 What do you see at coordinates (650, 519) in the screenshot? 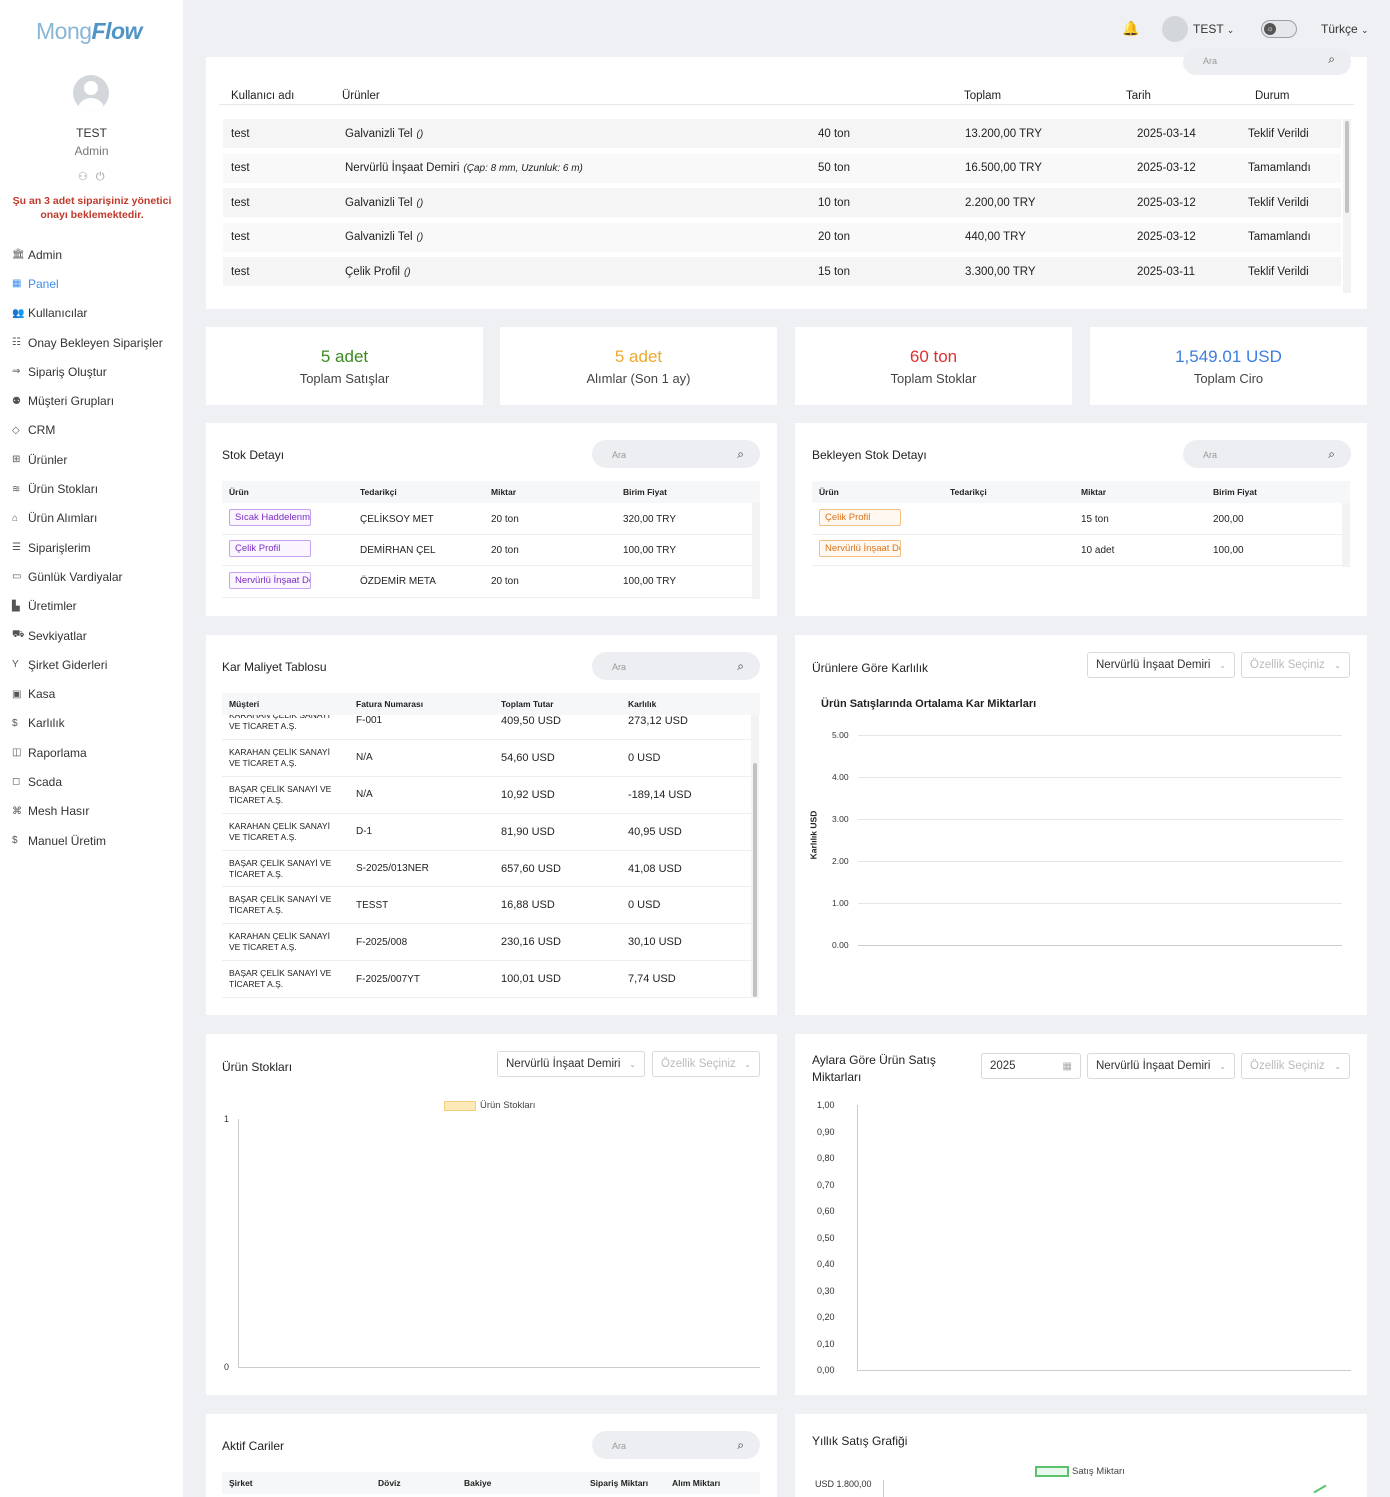
I see `unit-price: 320,00 TRY` at bounding box center [650, 519].